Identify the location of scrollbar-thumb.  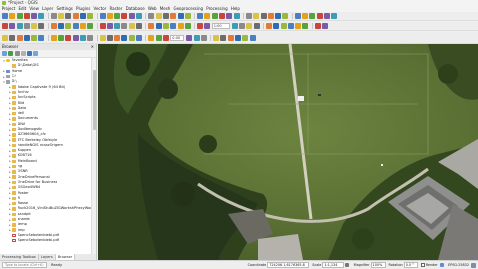
(94, 100).